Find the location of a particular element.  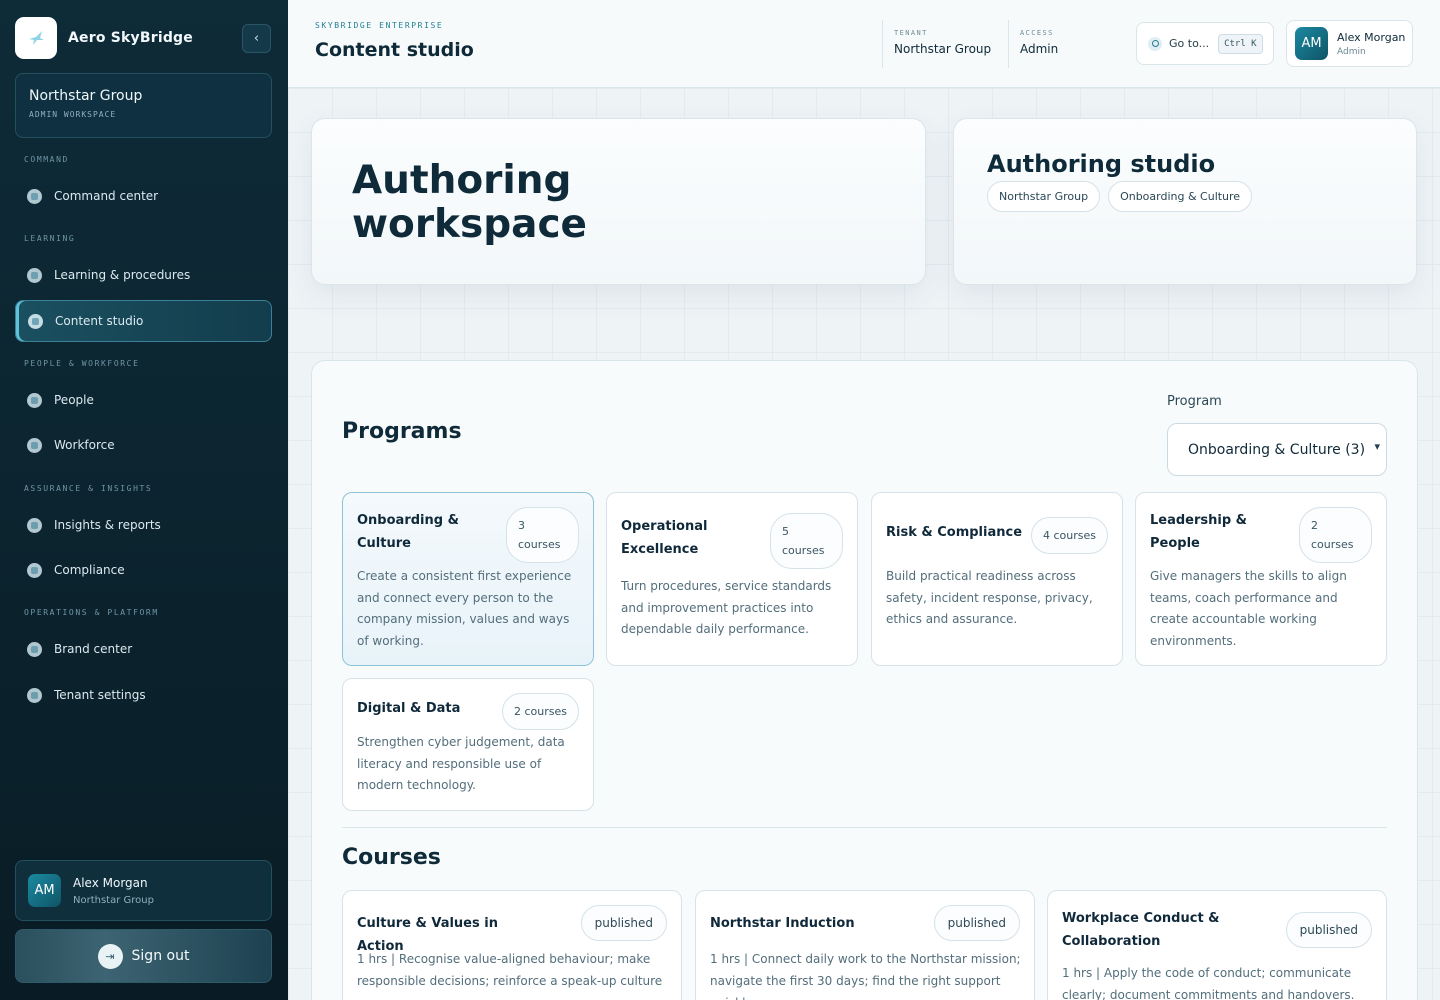

access-info: ACCESS Admin is located at coordinates (1033, 44).